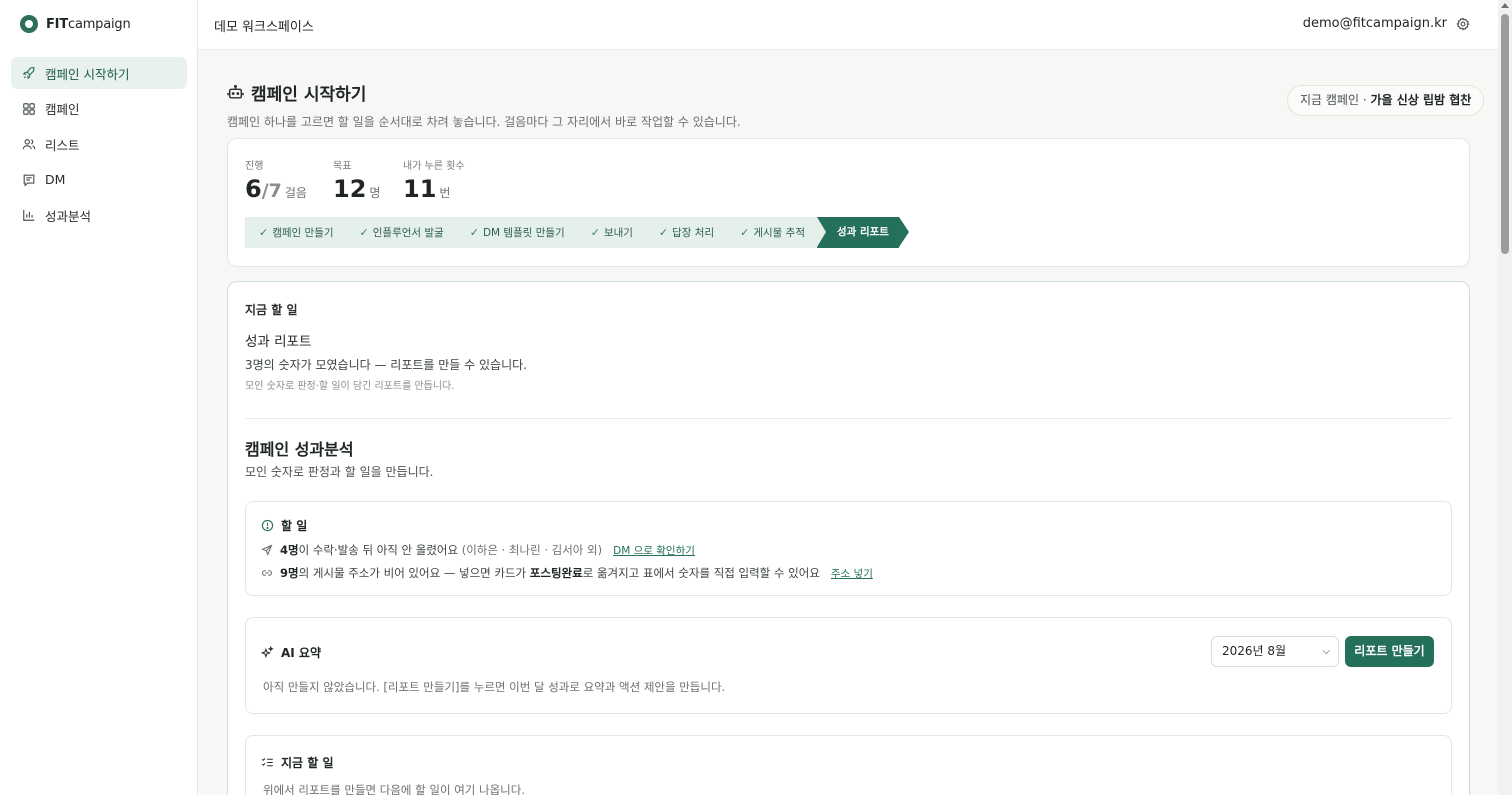  I want to click on sidebar-item-label: 캠페인 시작하기, so click(87, 74).